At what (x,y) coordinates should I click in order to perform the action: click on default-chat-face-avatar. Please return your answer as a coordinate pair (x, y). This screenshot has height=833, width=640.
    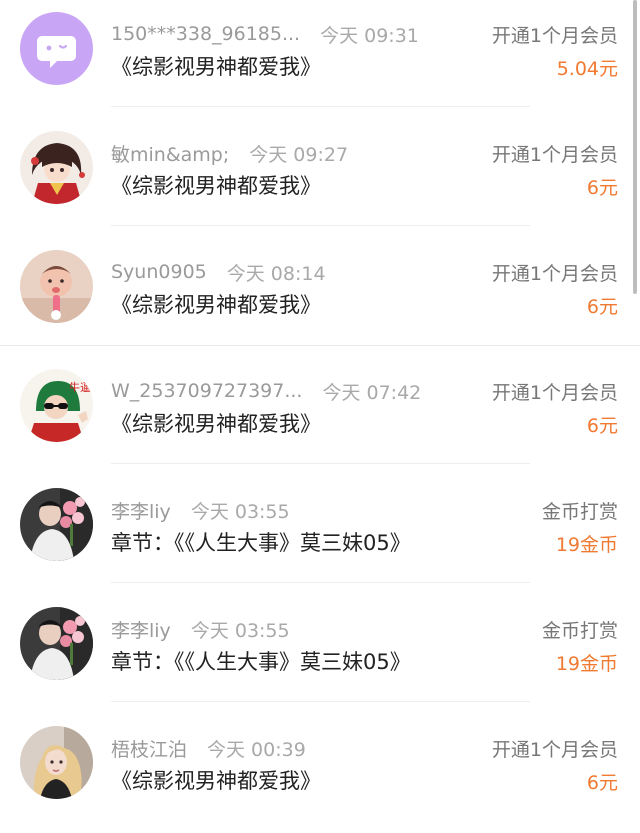
    Looking at the image, I should click on (56, 48).